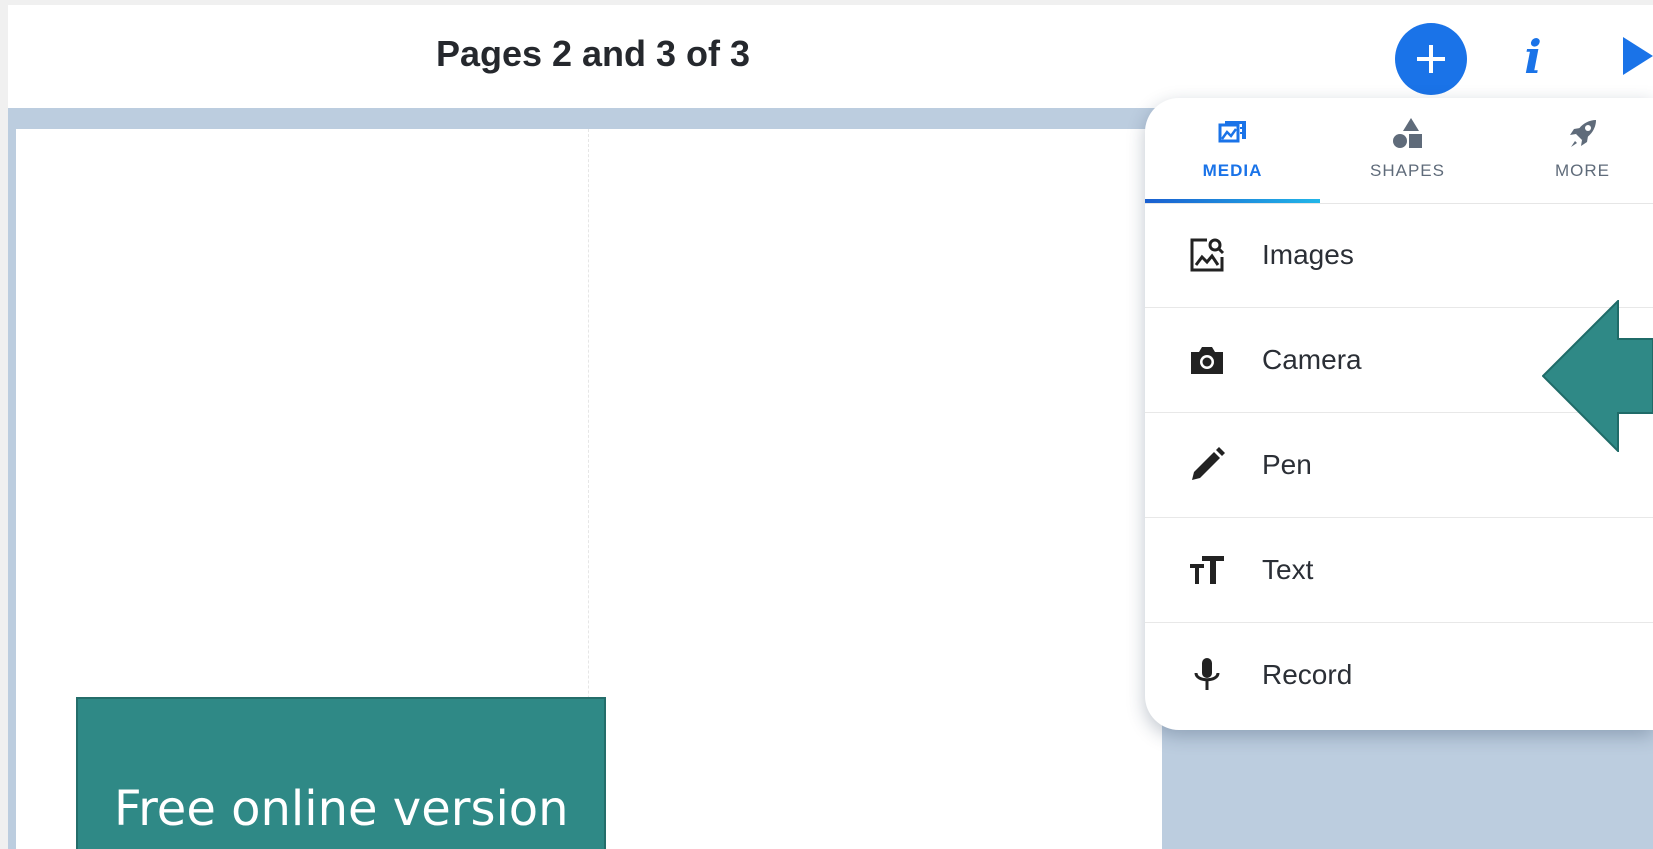 The image size is (1653, 849). I want to click on pointer-arrow, so click(1597, 376).